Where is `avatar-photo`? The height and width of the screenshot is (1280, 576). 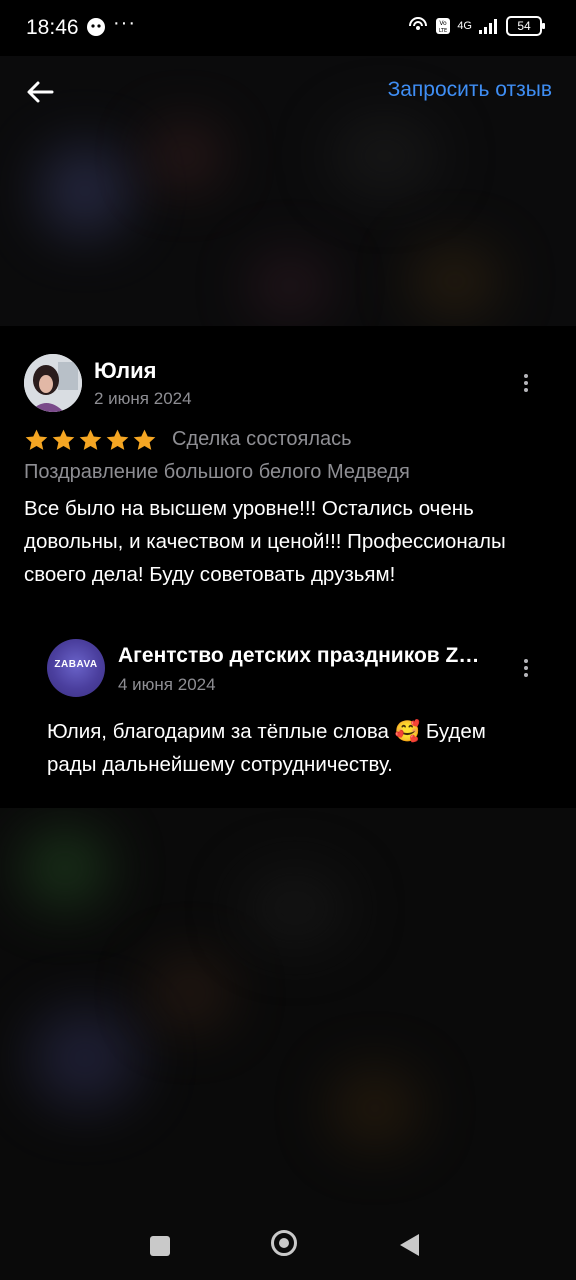
avatar-photo is located at coordinates (53, 383).